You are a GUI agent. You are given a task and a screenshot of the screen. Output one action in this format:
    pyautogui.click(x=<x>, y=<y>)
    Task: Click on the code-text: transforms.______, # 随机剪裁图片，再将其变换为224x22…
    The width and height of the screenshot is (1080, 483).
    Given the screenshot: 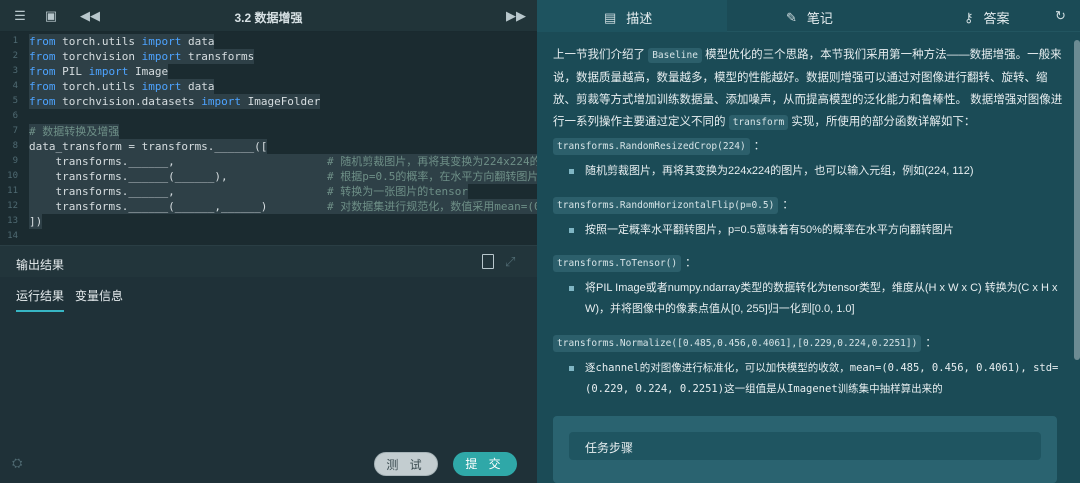 What is the action you would take?
    pyautogui.click(x=283, y=161)
    